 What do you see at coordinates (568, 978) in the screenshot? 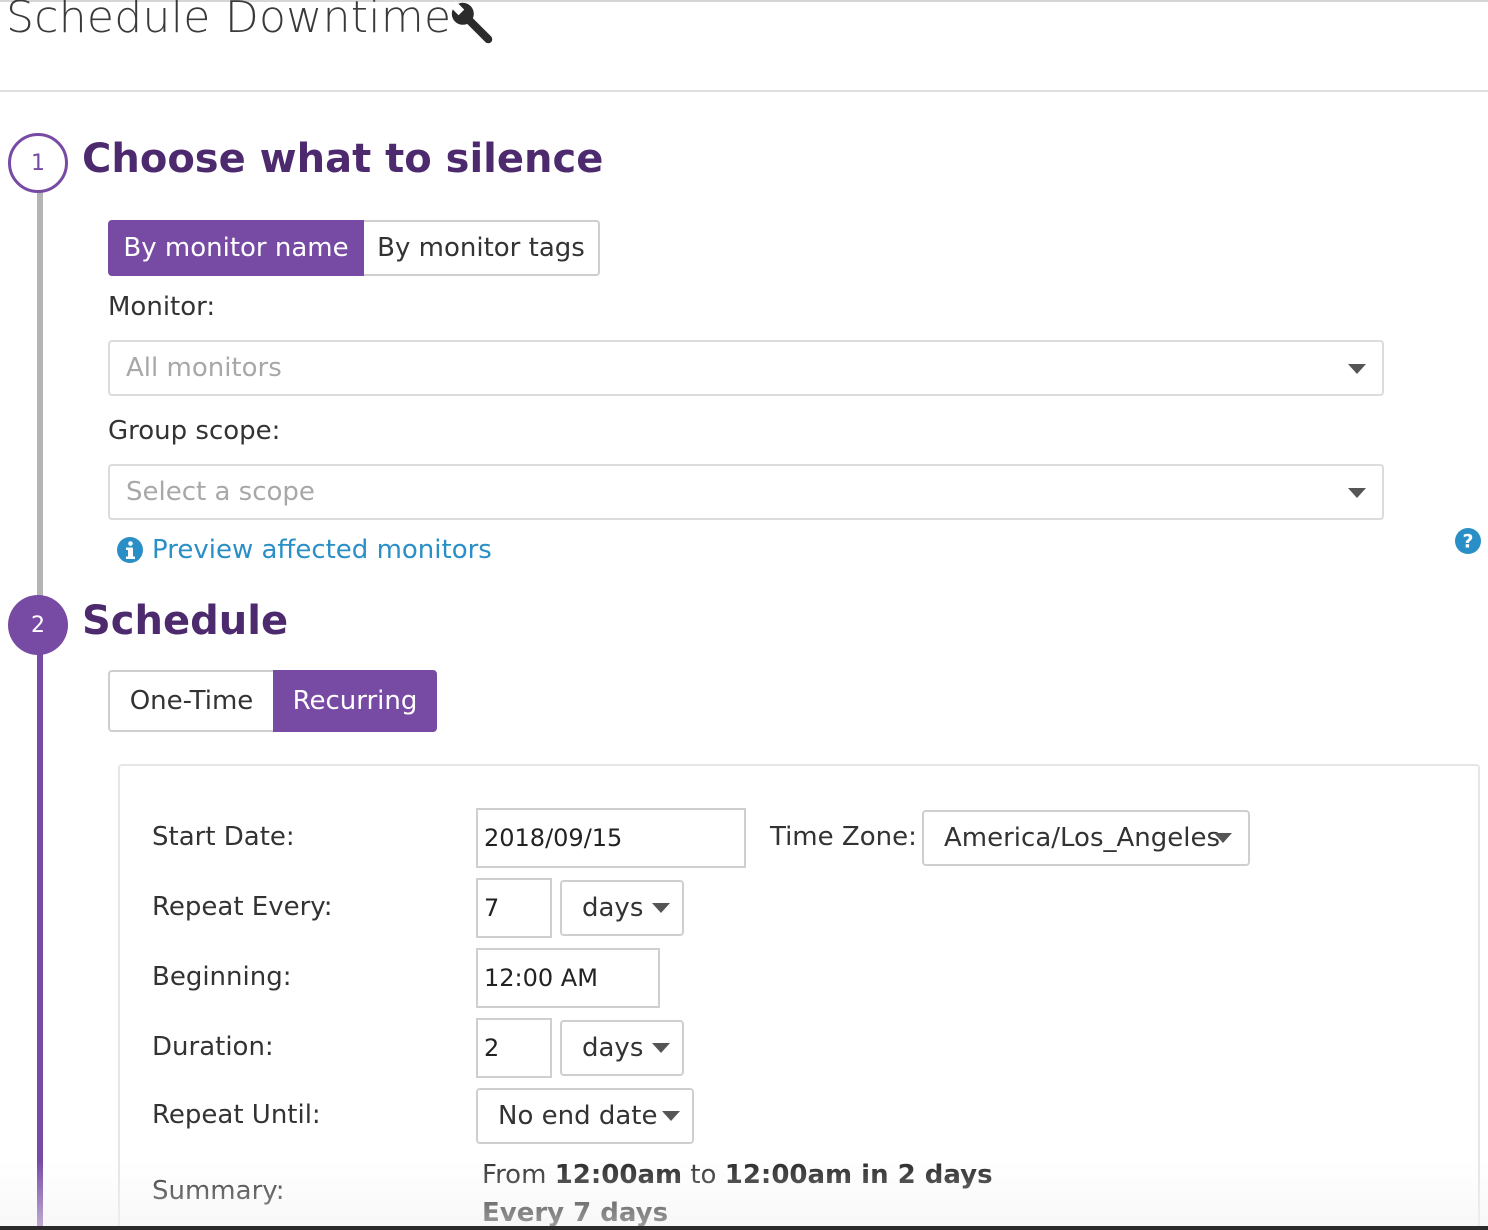
I see `beginning-time-input: 12:00 AM` at bounding box center [568, 978].